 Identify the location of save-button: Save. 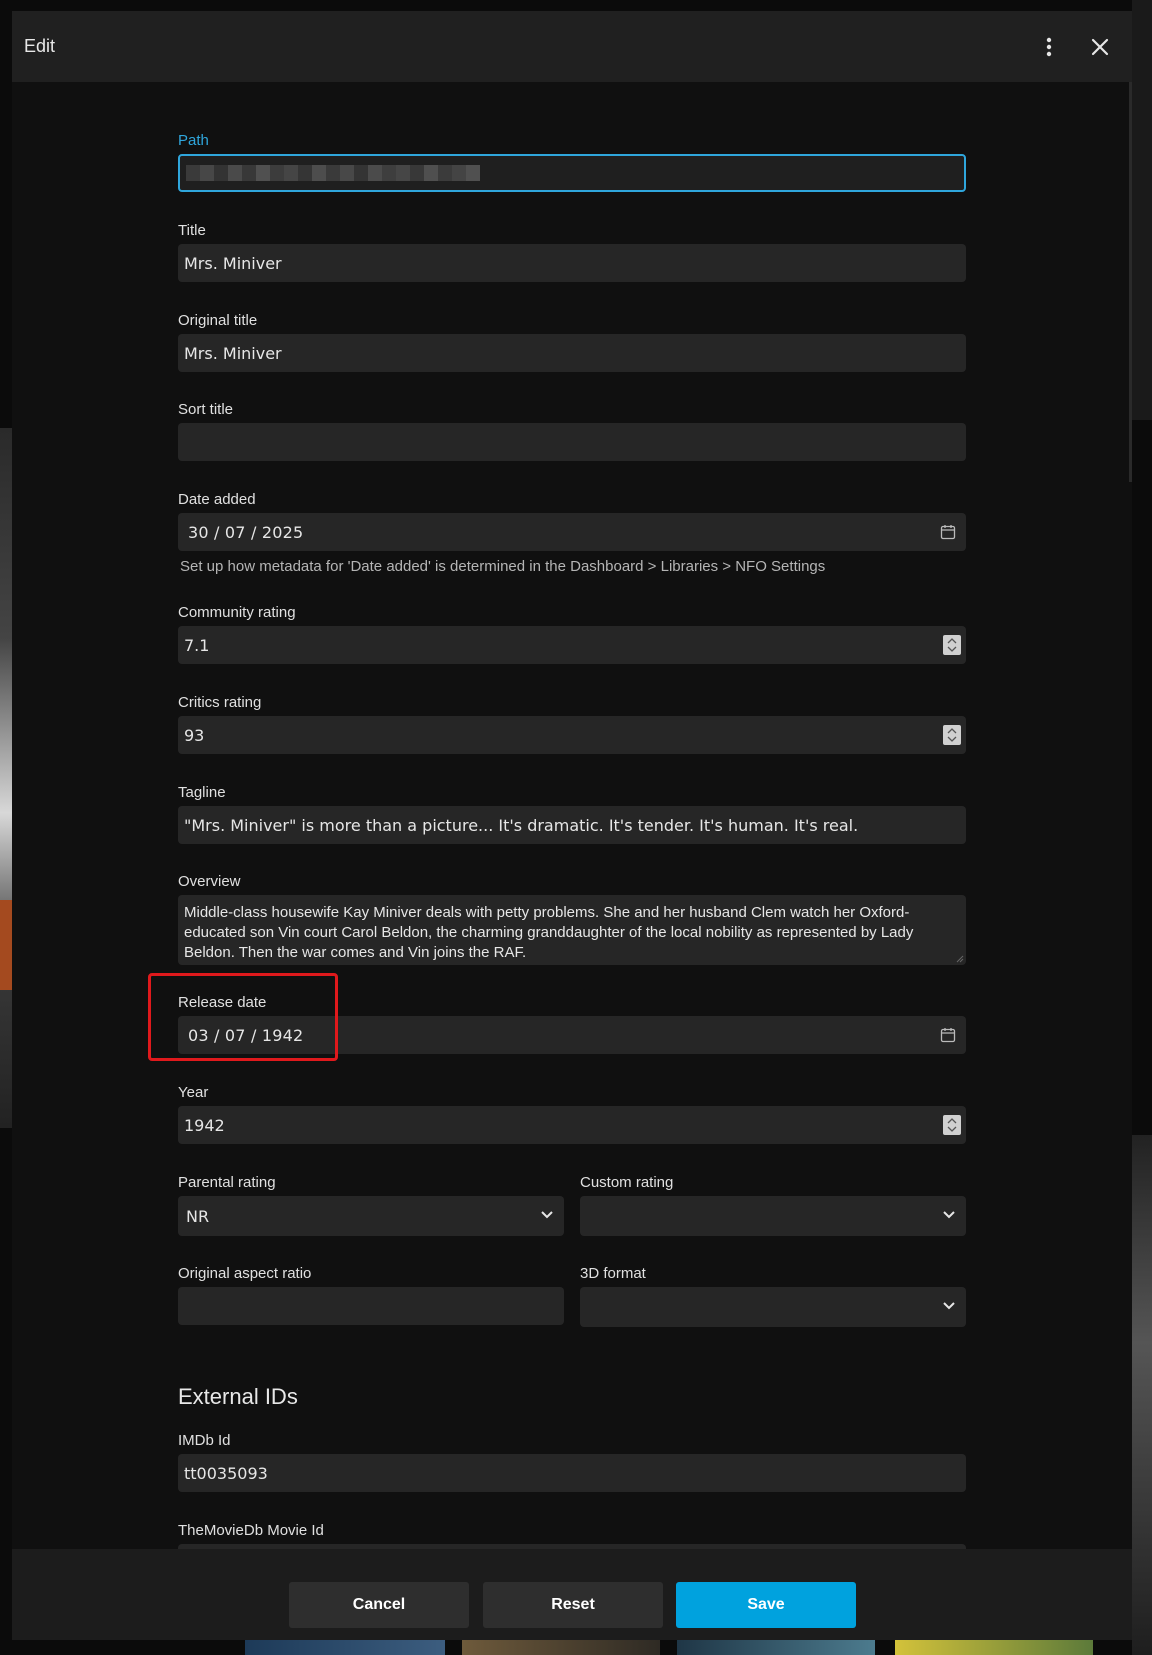
(766, 1605).